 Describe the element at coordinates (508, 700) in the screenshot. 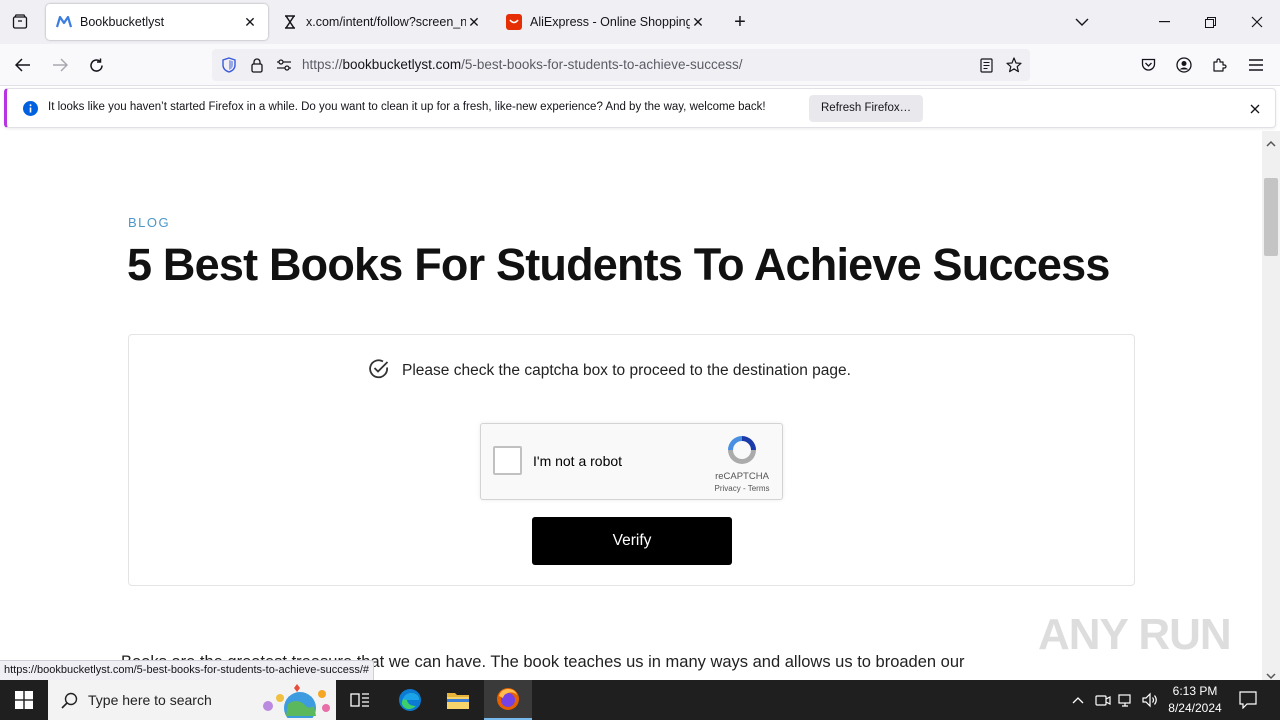

I see `firefox-taskbar-icon` at that location.